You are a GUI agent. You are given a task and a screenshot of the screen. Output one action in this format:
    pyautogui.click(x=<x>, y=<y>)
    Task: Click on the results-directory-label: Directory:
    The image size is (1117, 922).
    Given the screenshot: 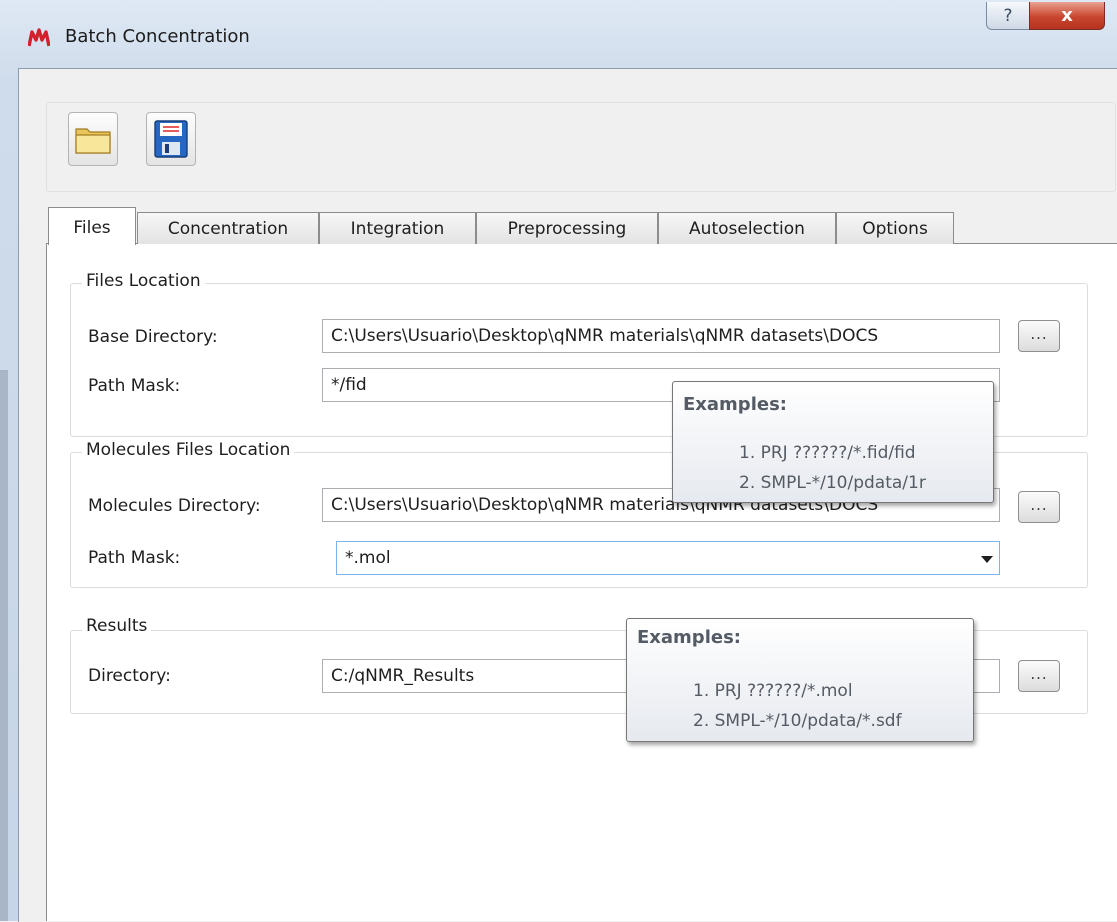 What is the action you would take?
    pyautogui.click(x=129, y=676)
    